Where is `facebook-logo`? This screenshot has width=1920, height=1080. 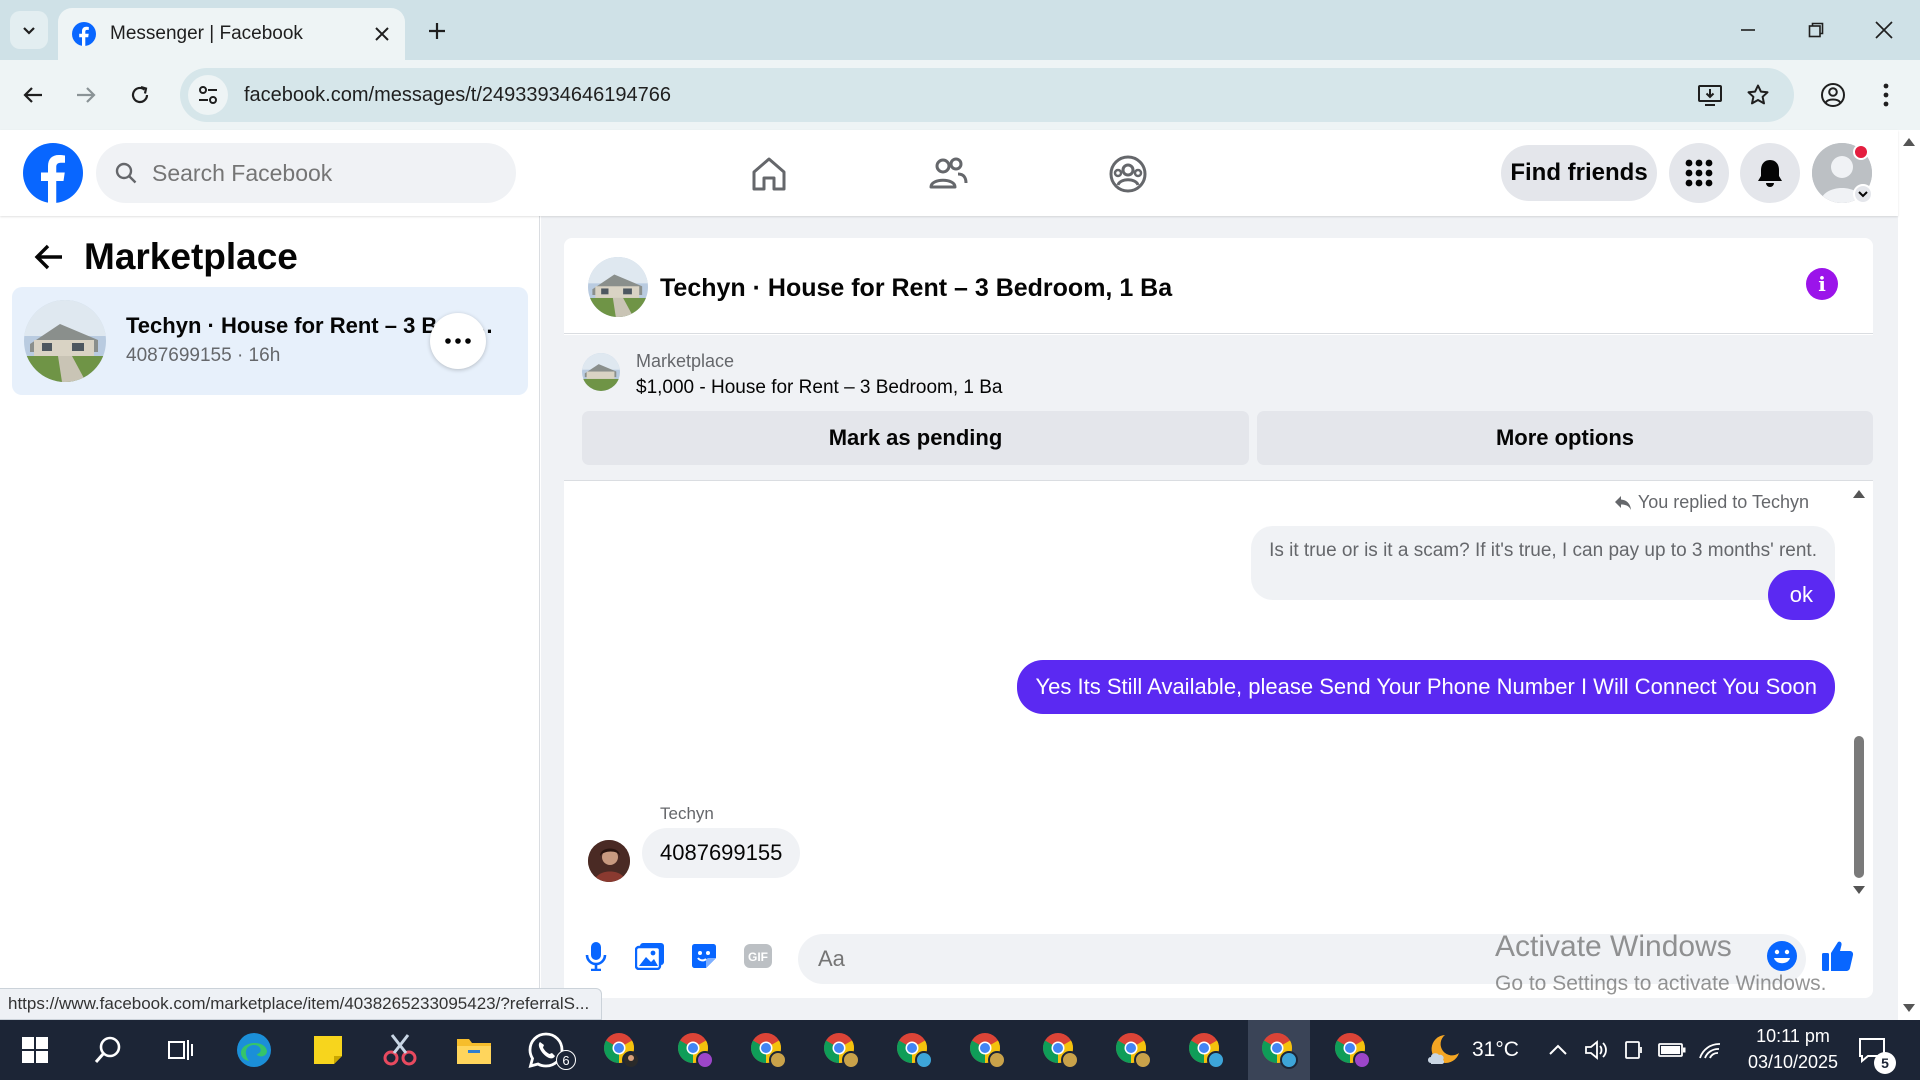 facebook-logo is located at coordinates (53, 173).